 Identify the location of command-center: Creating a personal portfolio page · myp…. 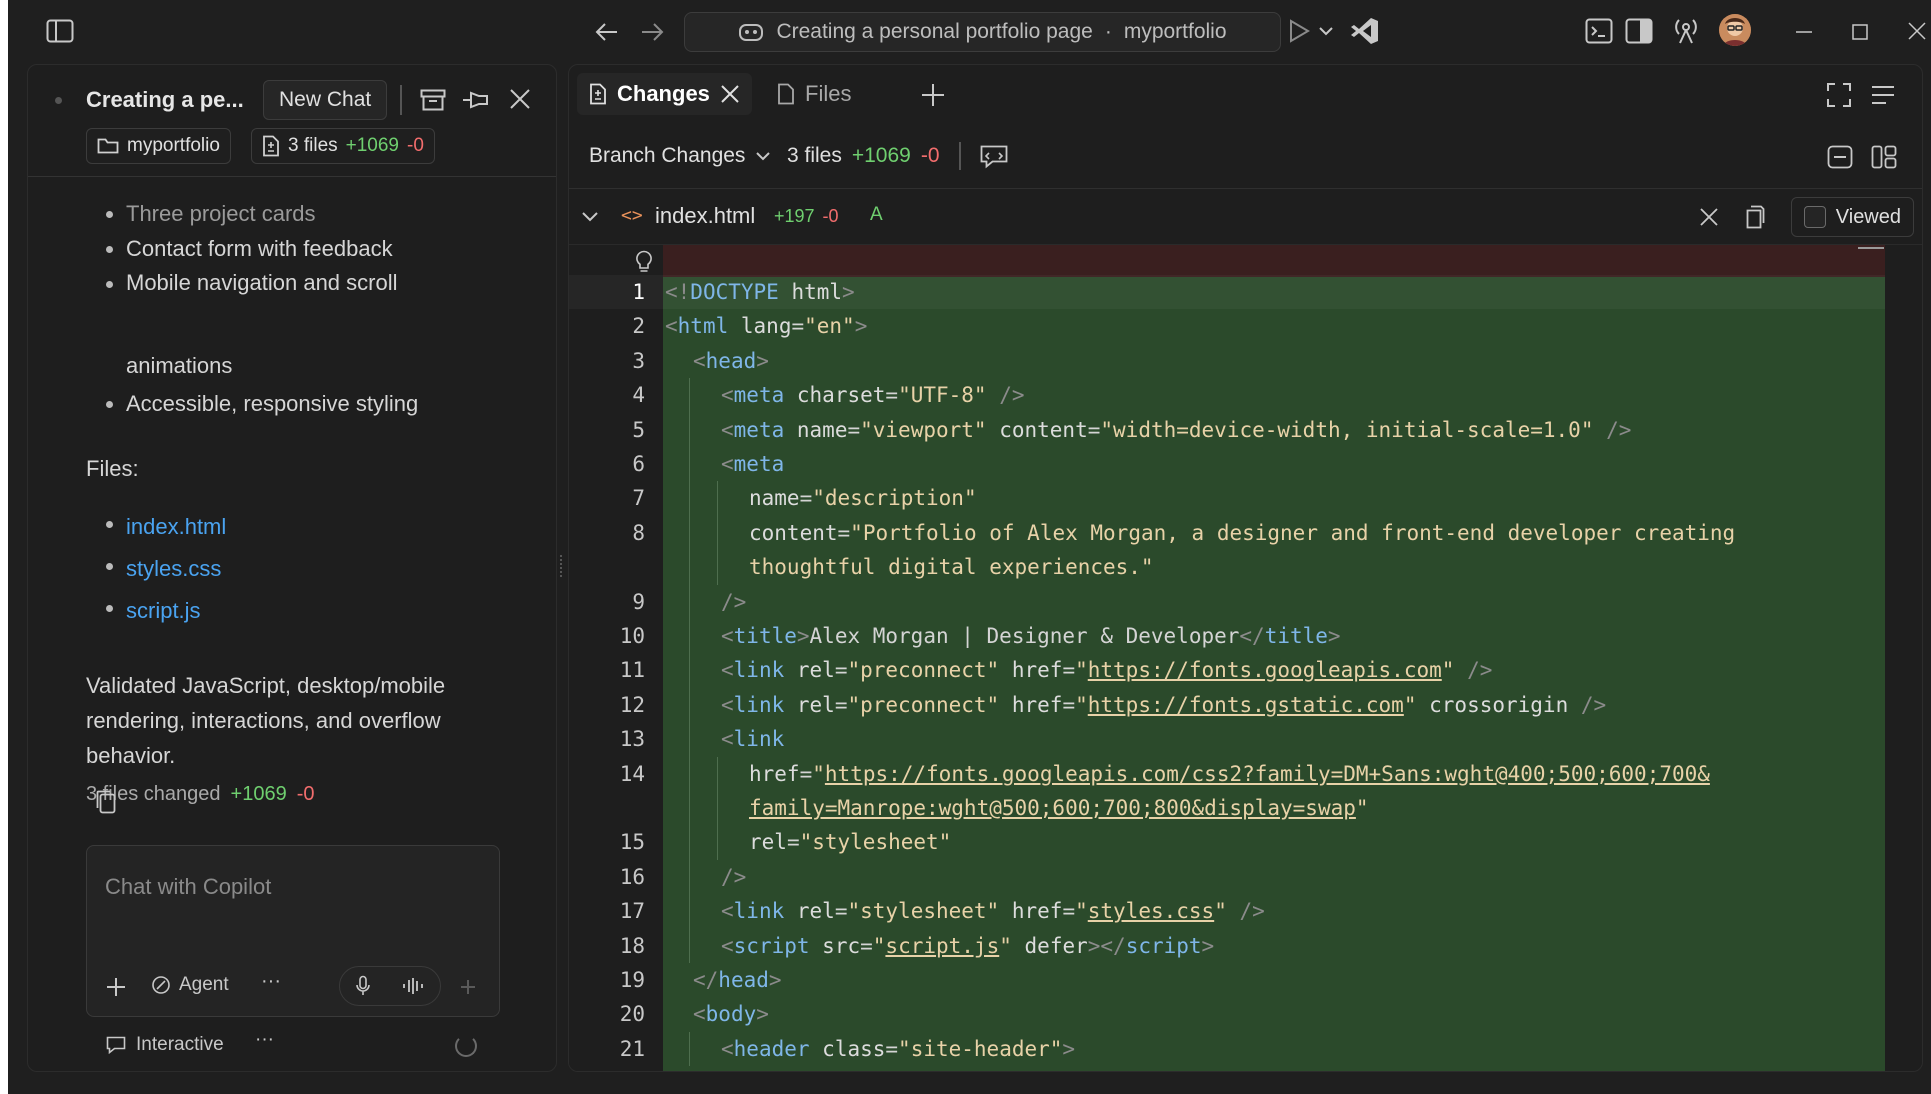
(982, 32).